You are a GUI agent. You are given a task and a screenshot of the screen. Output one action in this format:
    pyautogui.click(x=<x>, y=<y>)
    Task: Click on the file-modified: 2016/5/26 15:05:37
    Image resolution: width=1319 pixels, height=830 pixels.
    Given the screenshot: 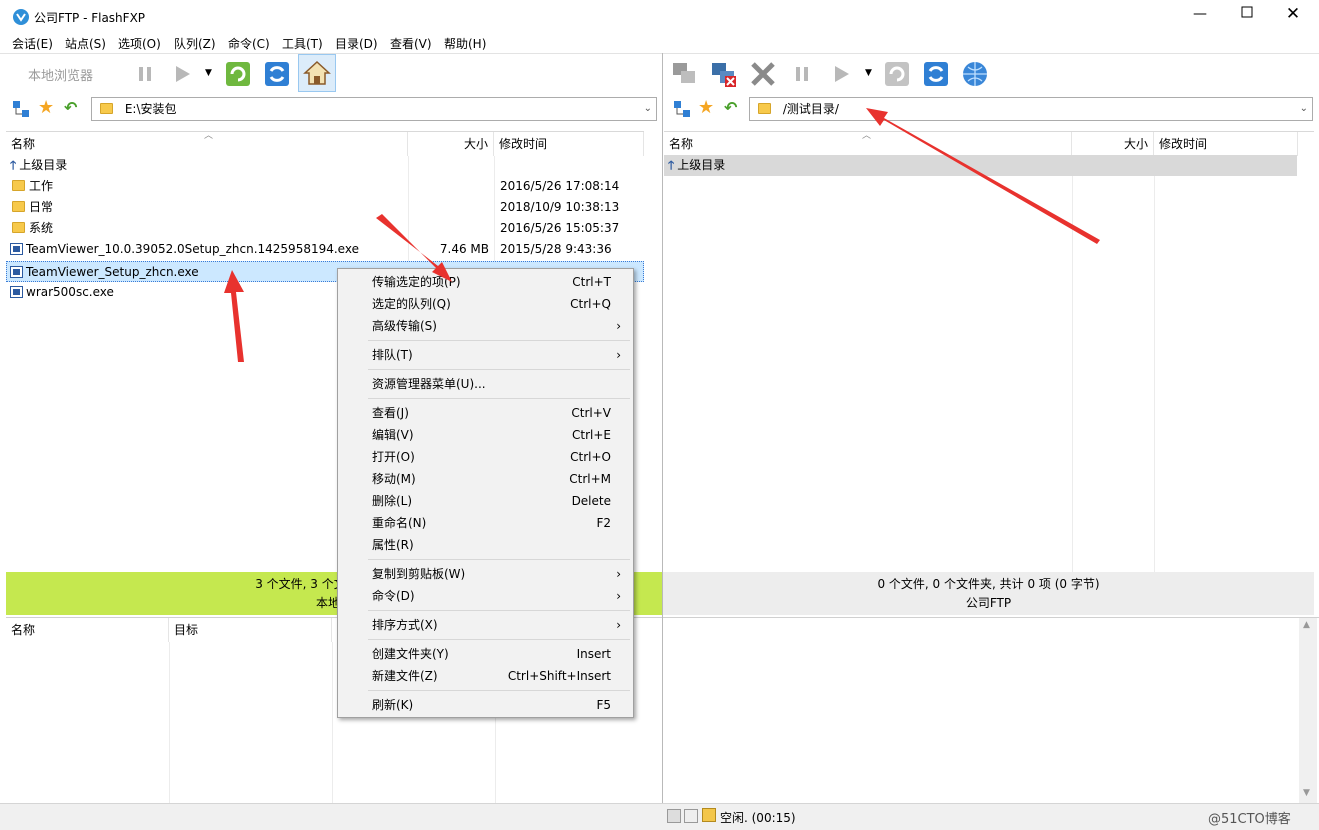 What is the action you would take?
    pyautogui.click(x=560, y=228)
    